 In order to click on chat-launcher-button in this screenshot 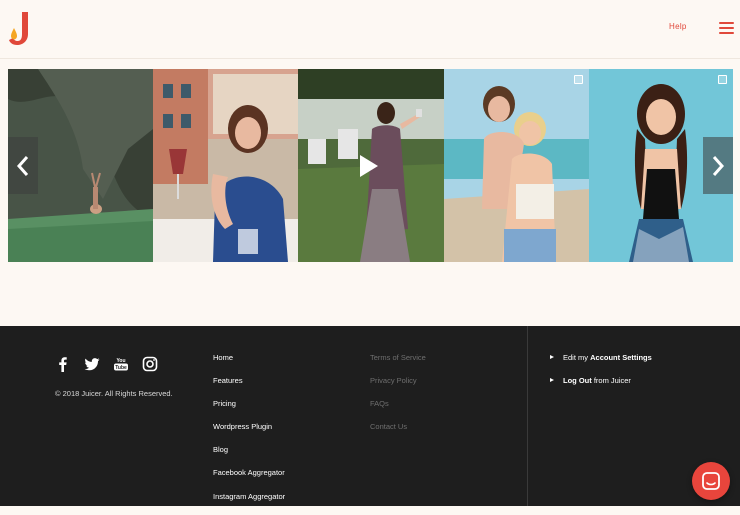, I will do `click(711, 481)`.